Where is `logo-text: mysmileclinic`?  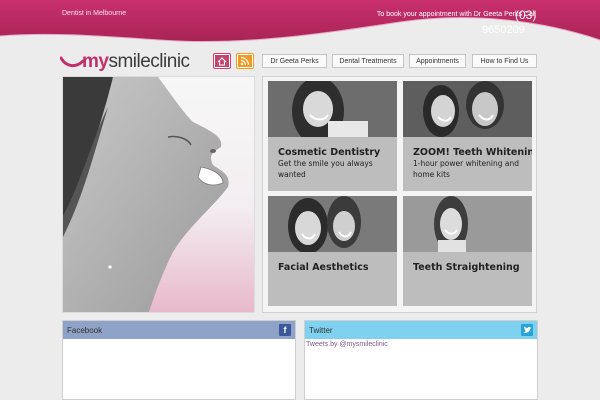
logo-text: mysmileclinic is located at coordinates (136, 62).